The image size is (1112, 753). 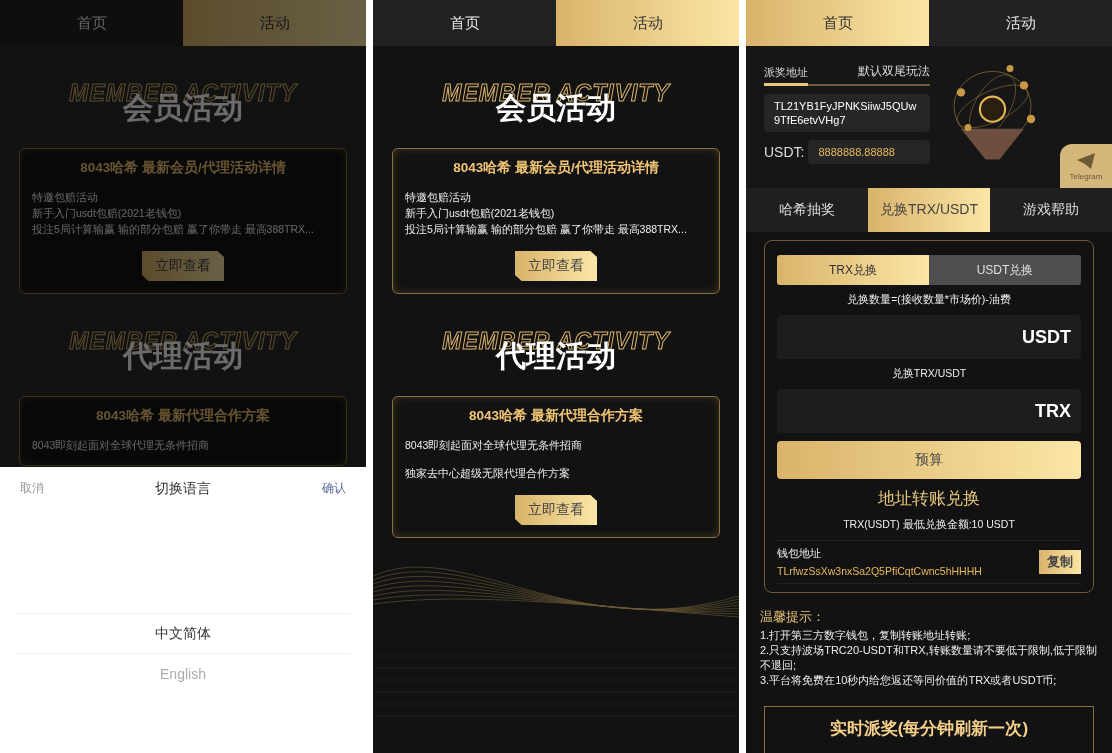 I want to click on amount-field: TRX, so click(x=929, y=411).